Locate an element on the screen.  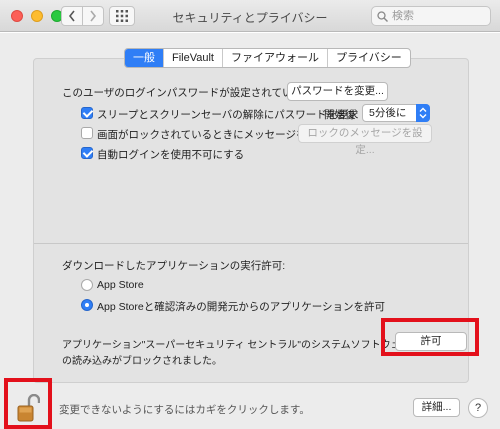
show-all-button is located at coordinates (122, 16).